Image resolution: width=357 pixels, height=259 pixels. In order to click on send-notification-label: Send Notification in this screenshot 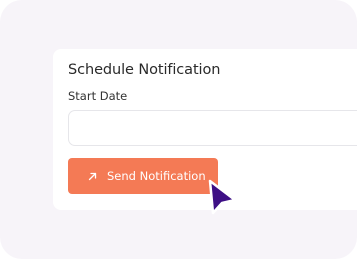, I will do `click(156, 176)`.